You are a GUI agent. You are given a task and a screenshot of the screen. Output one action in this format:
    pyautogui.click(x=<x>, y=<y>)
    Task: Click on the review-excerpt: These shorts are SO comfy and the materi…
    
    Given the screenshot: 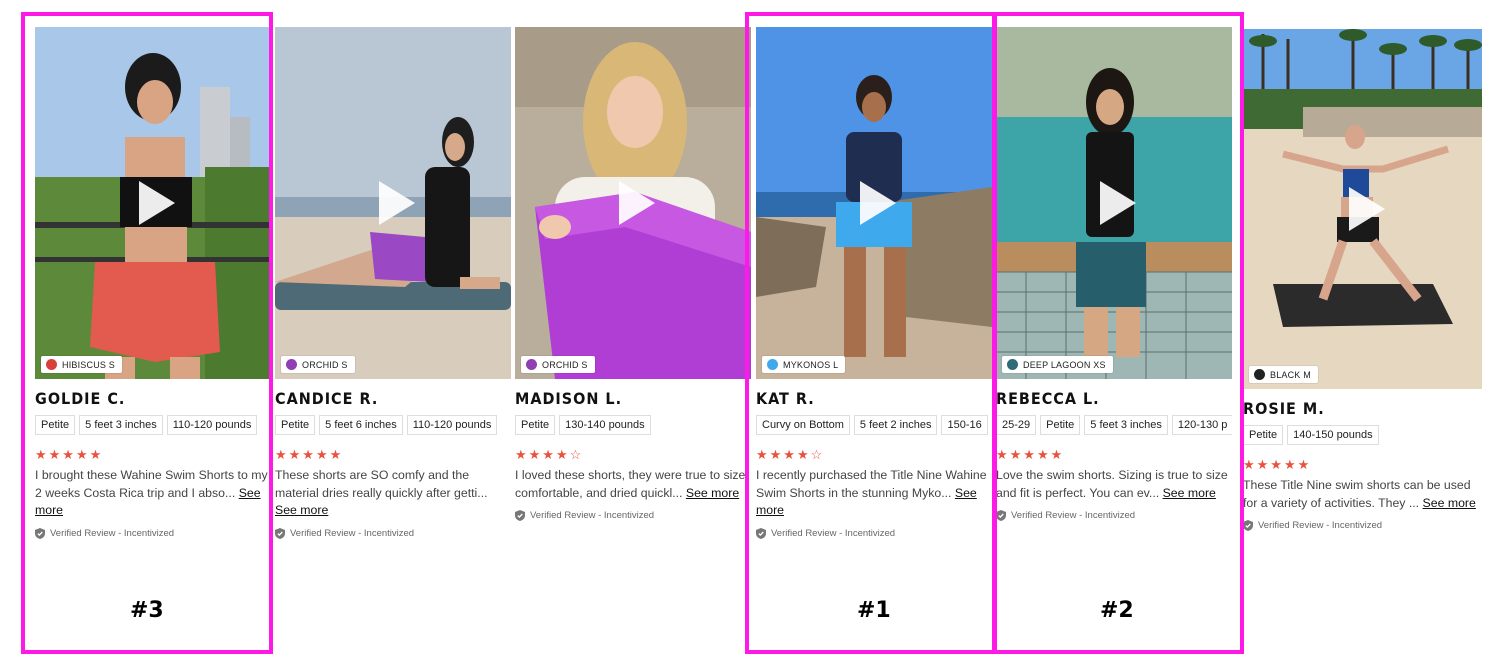 What is the action you would take?
    pyautogui.click(x=381, y=484)
    